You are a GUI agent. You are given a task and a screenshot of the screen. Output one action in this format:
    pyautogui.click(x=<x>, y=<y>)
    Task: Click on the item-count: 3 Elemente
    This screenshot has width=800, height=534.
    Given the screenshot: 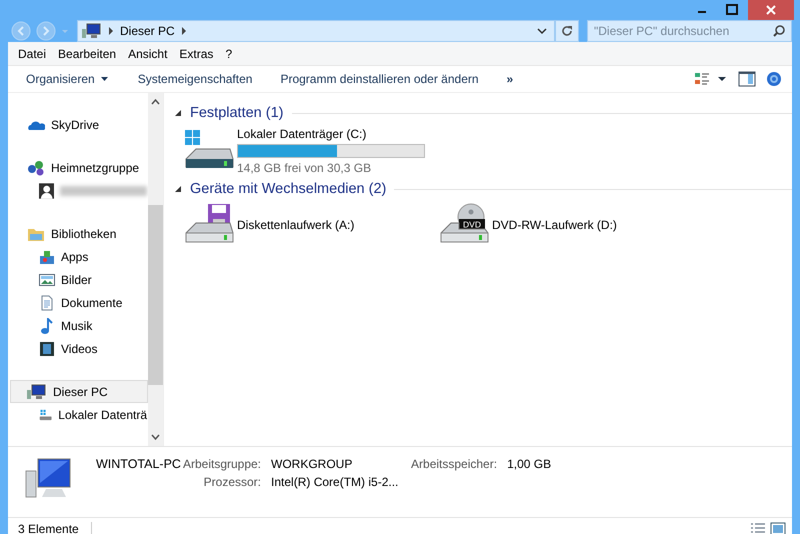 What is the action you would take?
    pyautogui.click(x=55, y=528)
    